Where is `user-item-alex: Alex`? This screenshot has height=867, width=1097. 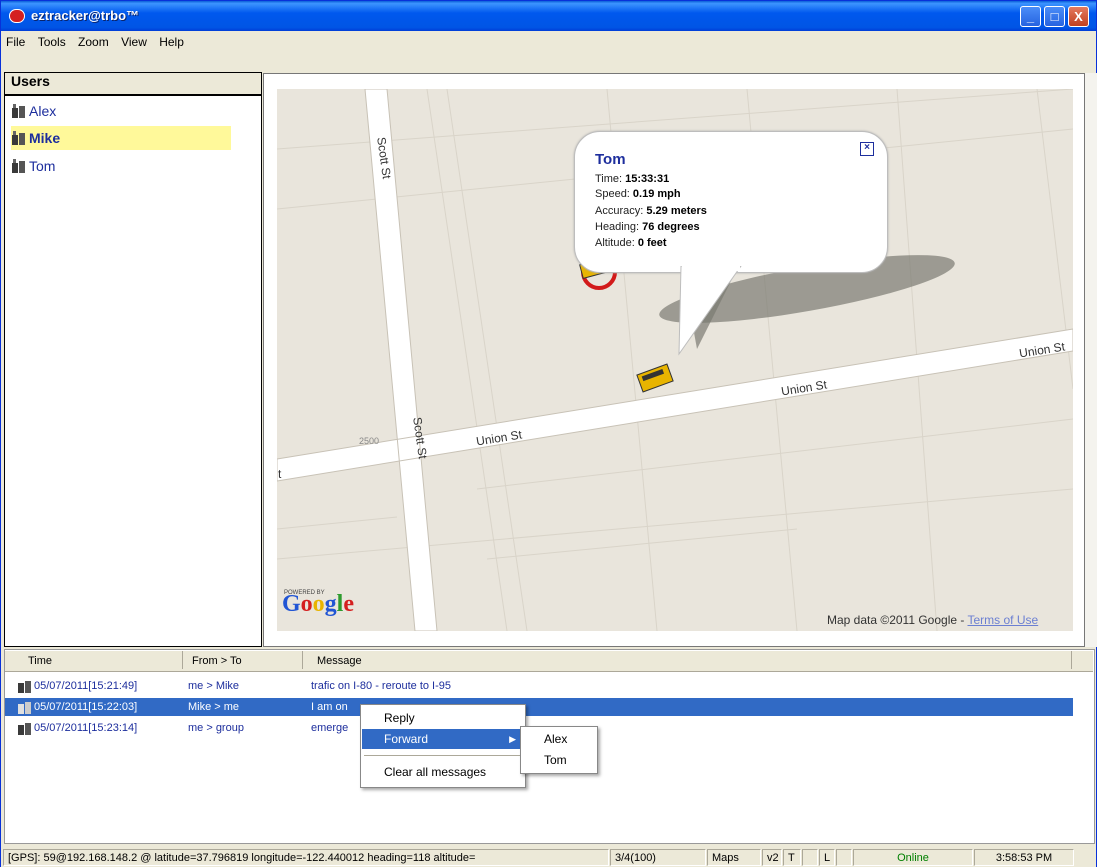
user-item-alex: Alex is located at coordinates (121, 111).